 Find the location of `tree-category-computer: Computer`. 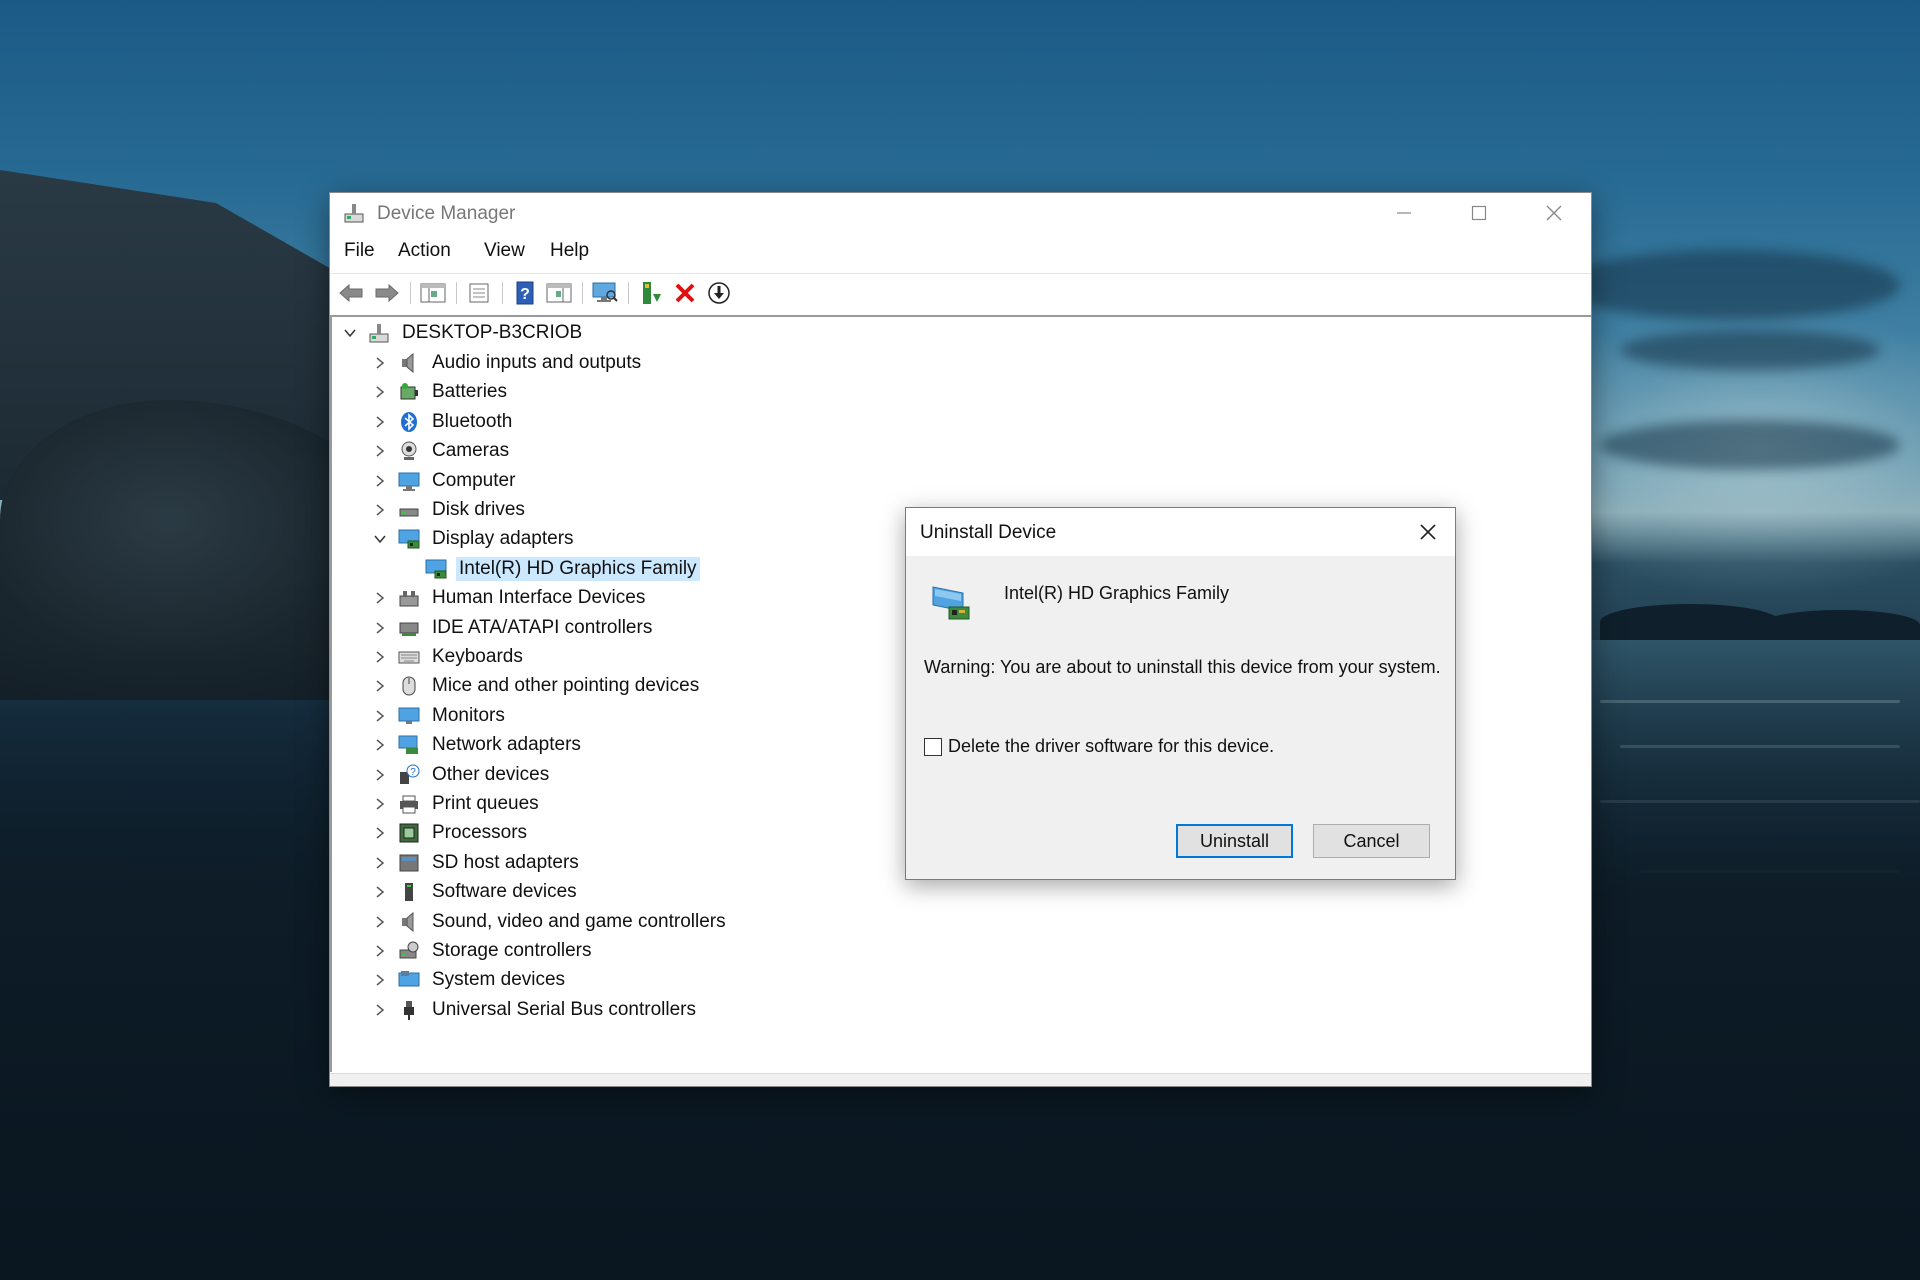

tree-category-computer: Computer is located at coordinates (444, 481).